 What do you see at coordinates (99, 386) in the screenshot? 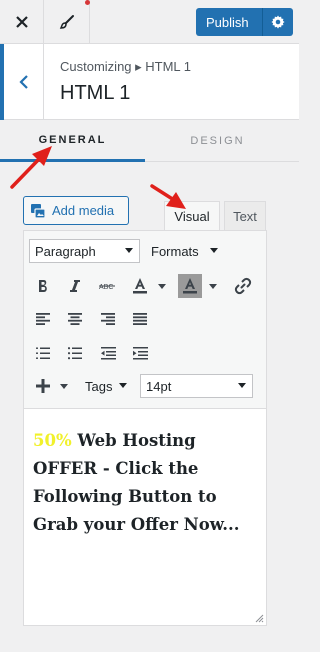
I see `tags-label: Tags` at bounding box center [99, 386].